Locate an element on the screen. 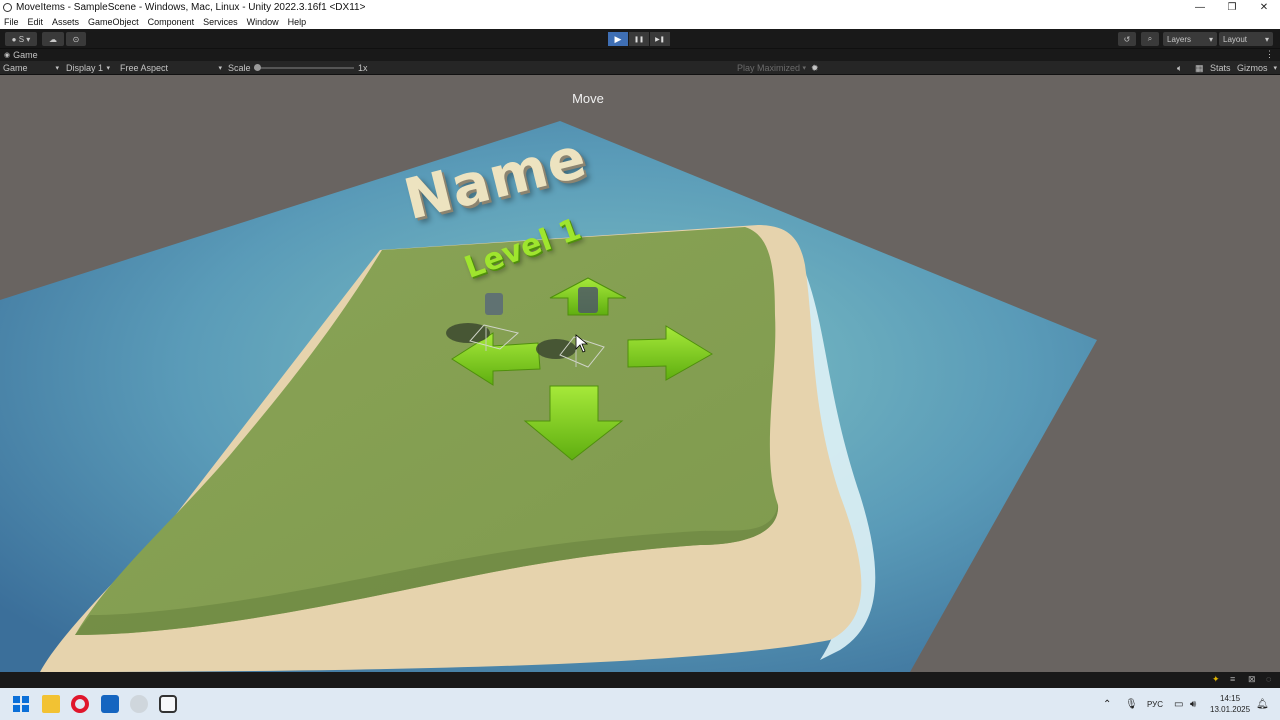 This screenshot has width=1280, height=720. scale-label: Scale is located at coordinates (239, 68).